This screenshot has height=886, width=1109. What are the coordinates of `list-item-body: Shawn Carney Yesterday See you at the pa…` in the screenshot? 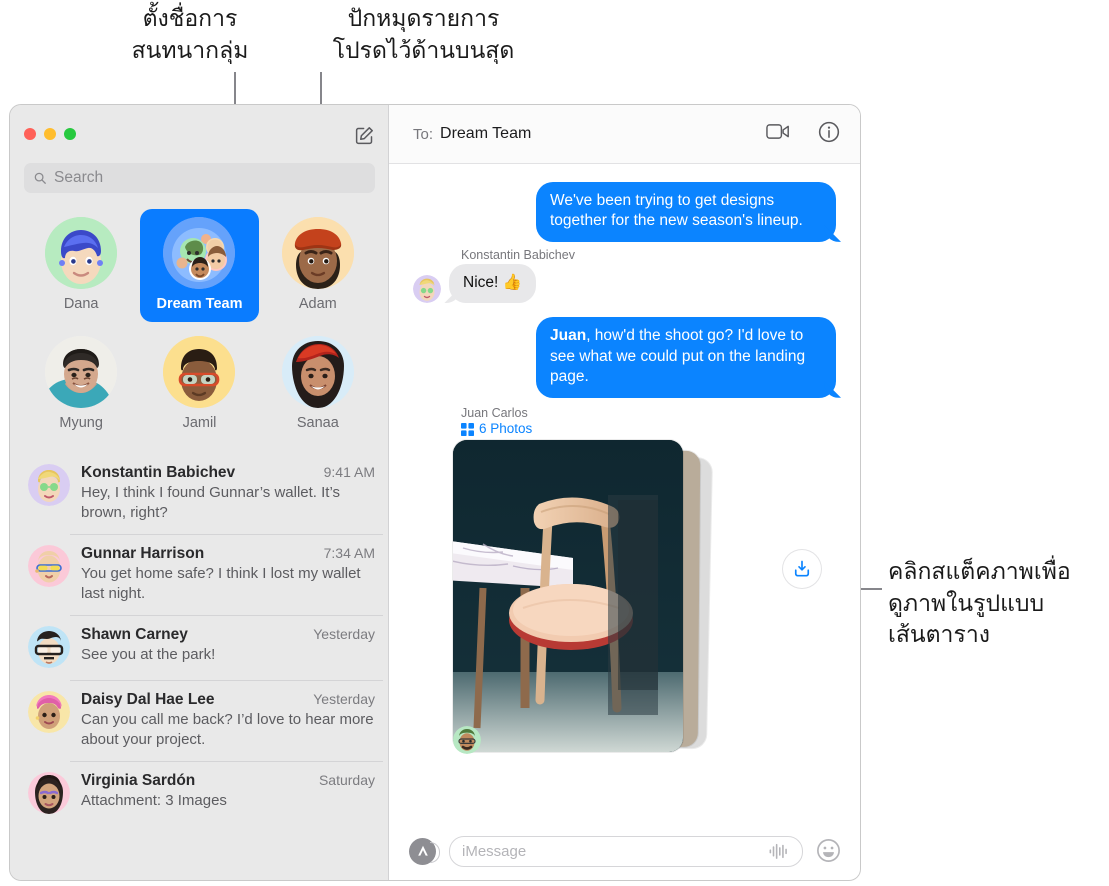 It's located at (228, 647).